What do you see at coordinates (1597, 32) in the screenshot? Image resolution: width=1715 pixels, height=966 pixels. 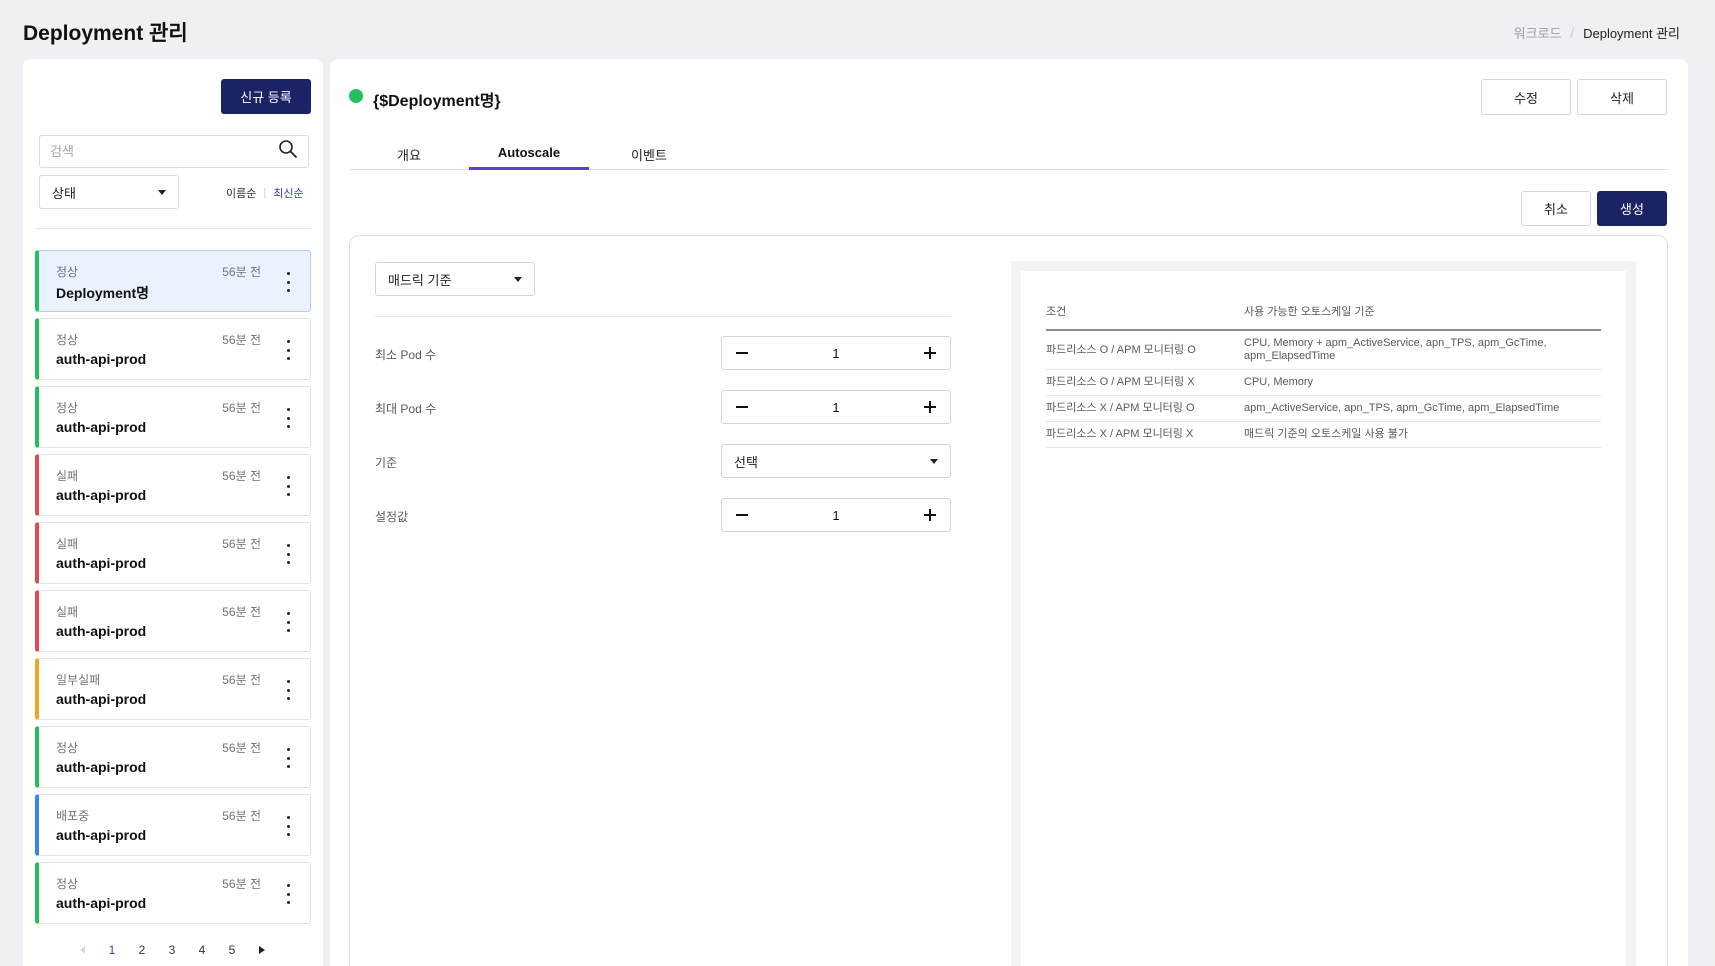 I see `breadcrumb: 워크로드 / Deployment 관리` at bounding box center [1597, 32].